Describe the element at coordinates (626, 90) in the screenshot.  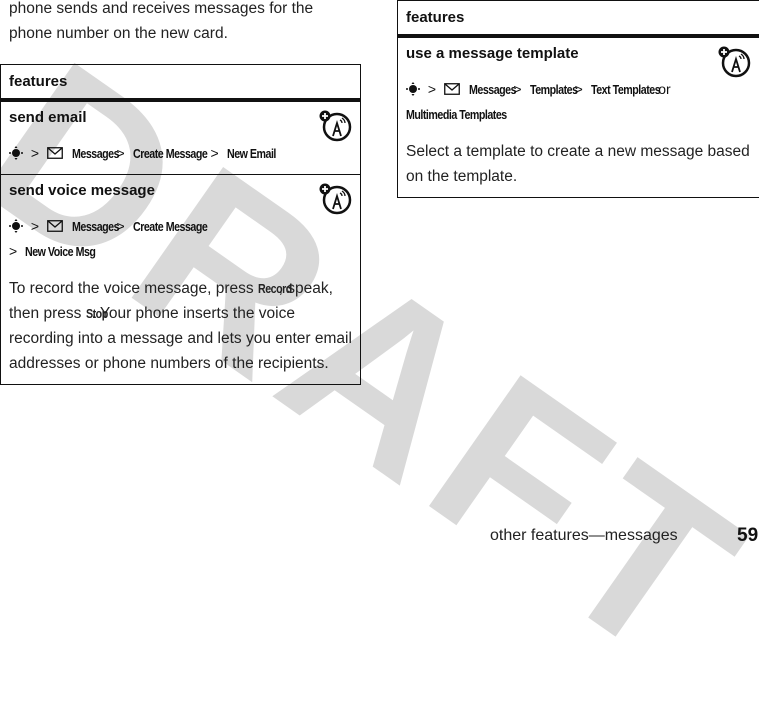
I see `menu-item-text-templates: Text Templates` at that location.